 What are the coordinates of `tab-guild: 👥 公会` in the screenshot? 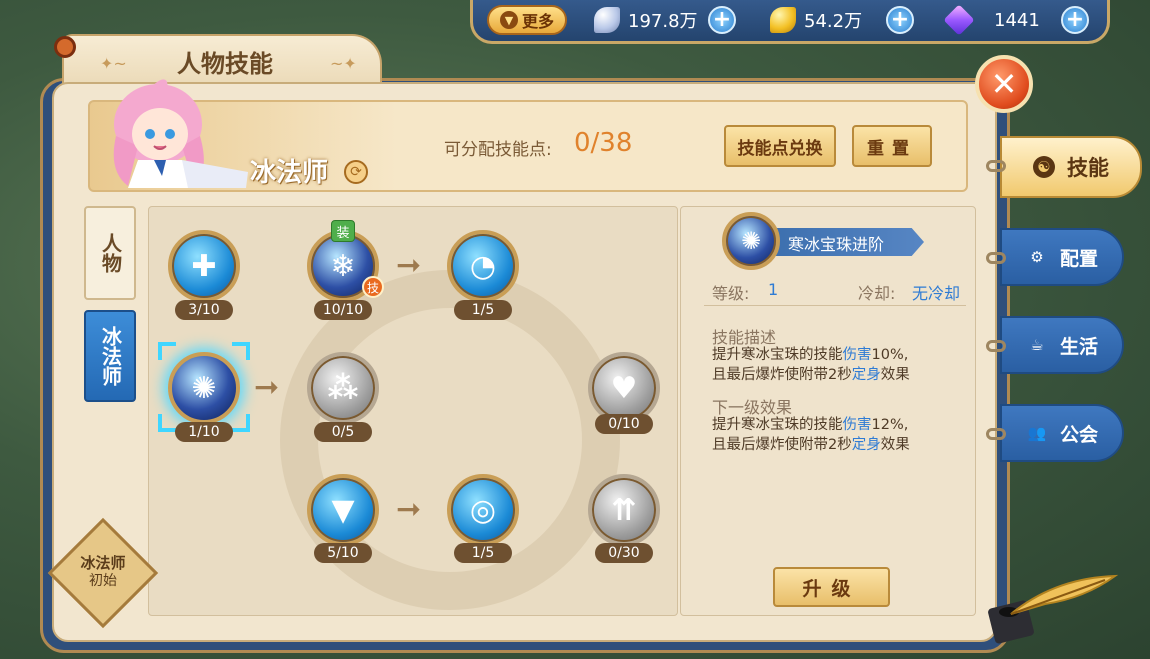 It's located at (1062, 433).